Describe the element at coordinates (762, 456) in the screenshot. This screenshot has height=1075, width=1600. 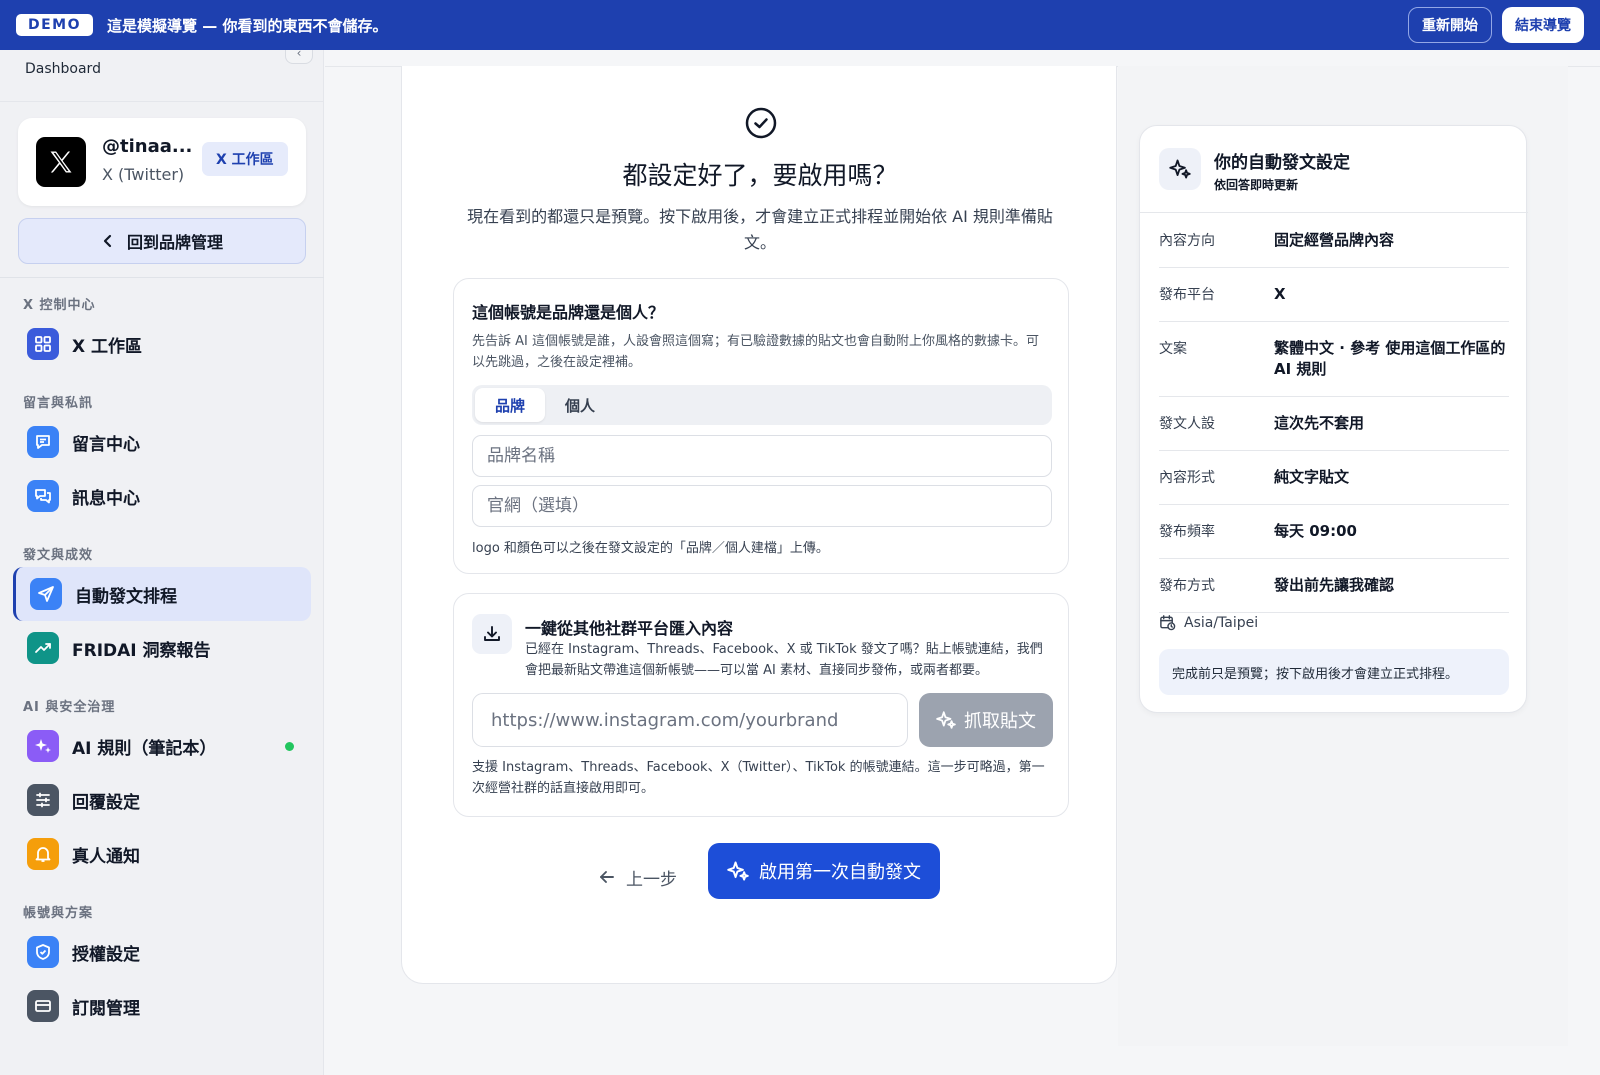
I see `brand-name-input` at that location.